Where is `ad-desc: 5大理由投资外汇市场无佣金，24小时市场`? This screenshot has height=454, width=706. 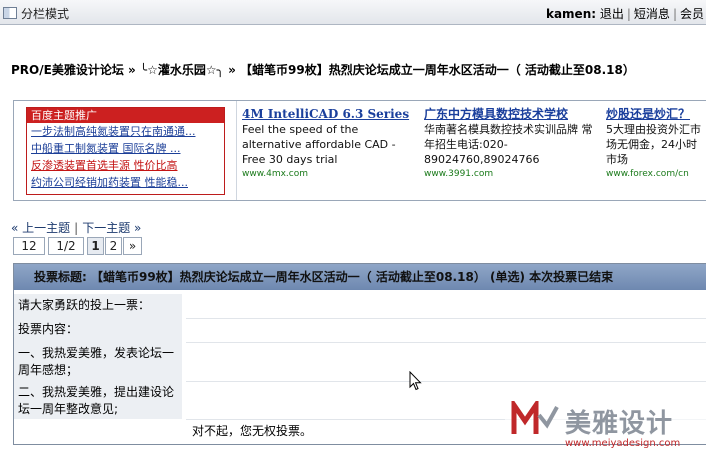 ad-desc: 5大理由投资外汇市场无佣金，24小时市场 is located at coordinates (653, 144).